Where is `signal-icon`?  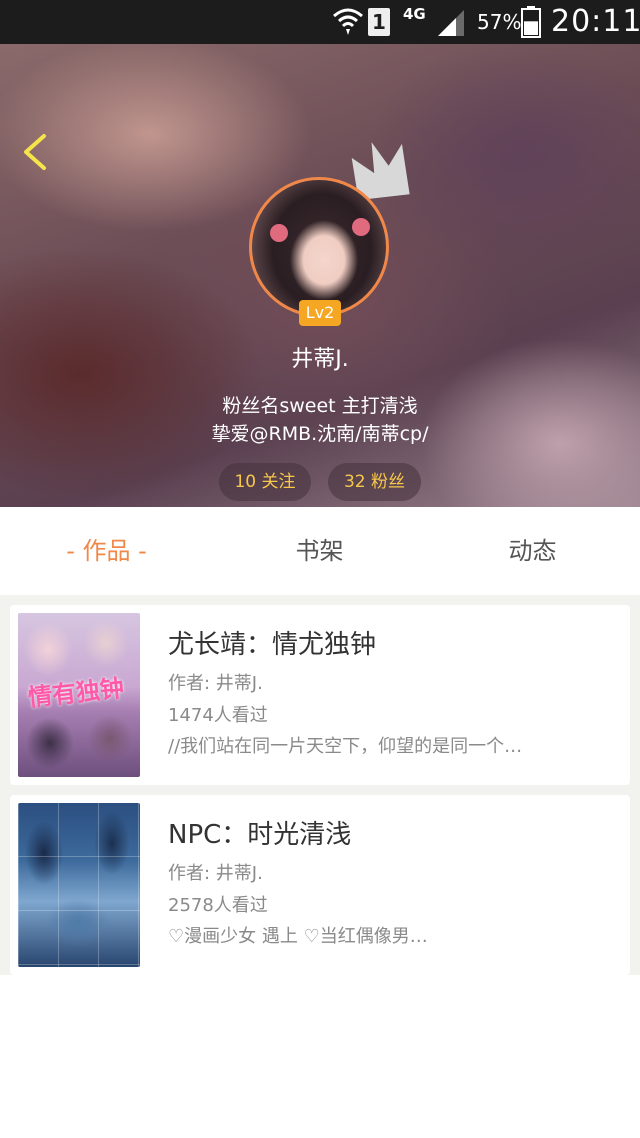
signal-icon is located at coordinates (451, 23).